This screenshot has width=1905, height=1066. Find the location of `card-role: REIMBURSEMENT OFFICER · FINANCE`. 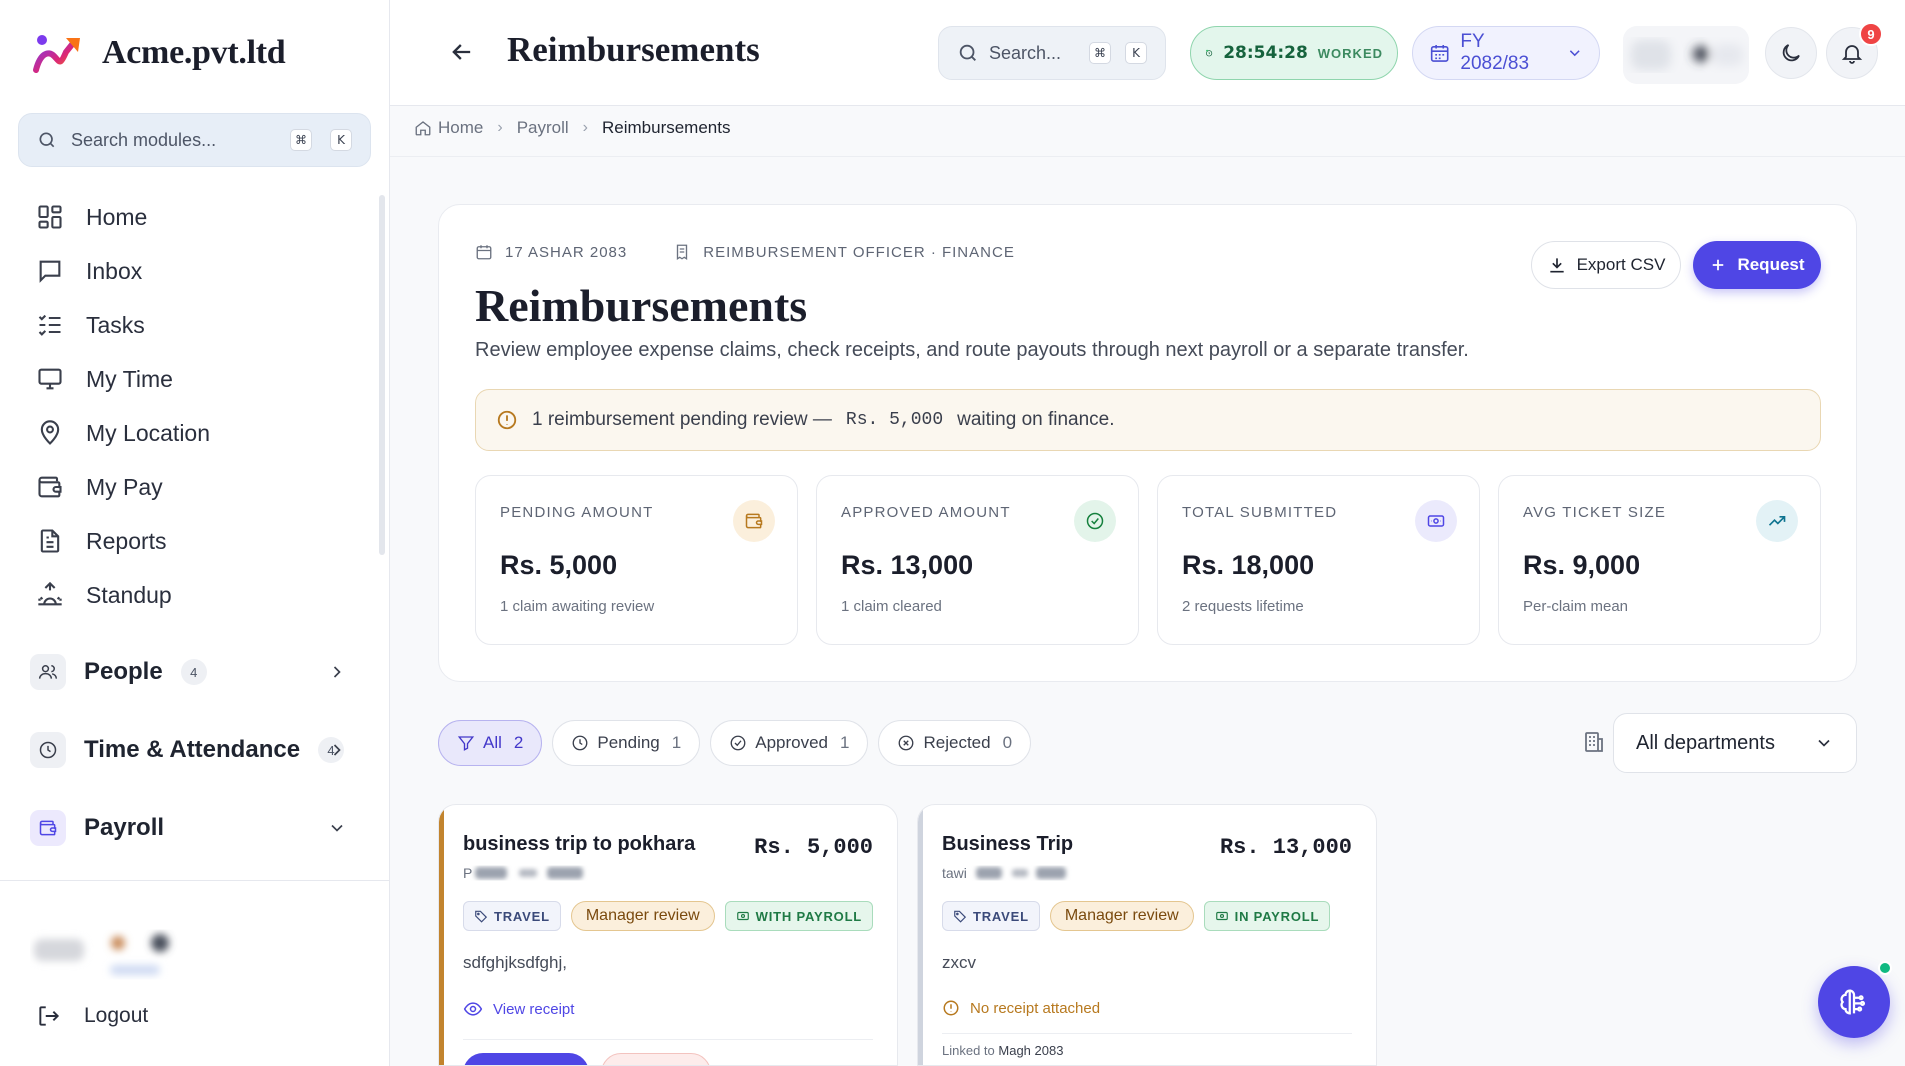

card-role: REIMBURSEMENT OFFICER · FINANCE is located at coordinates (859, 252).